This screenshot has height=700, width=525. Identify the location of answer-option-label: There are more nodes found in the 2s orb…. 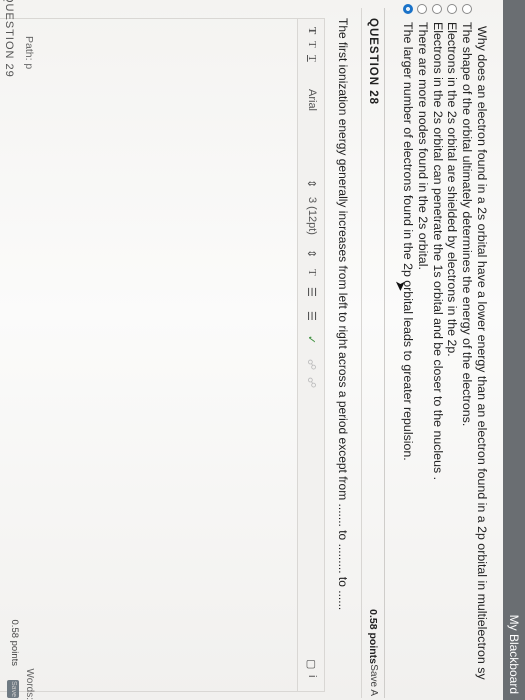
(422, 146).